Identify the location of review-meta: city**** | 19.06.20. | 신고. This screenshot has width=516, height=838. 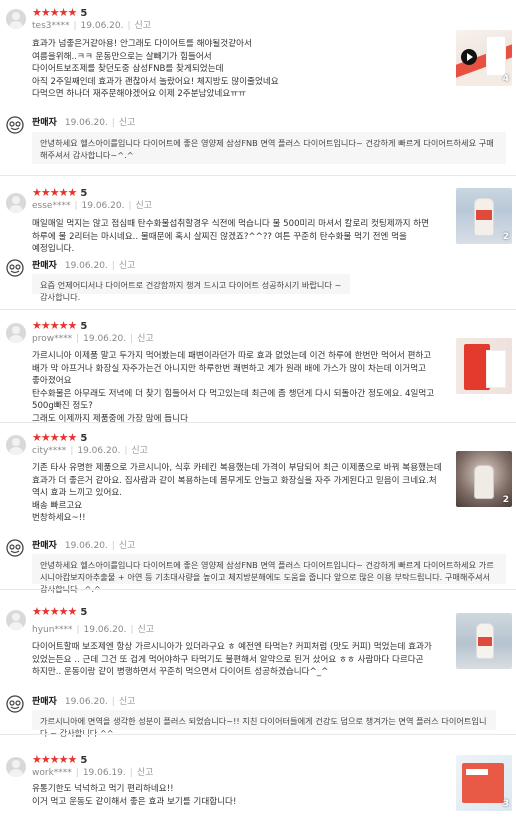
(90, 451).